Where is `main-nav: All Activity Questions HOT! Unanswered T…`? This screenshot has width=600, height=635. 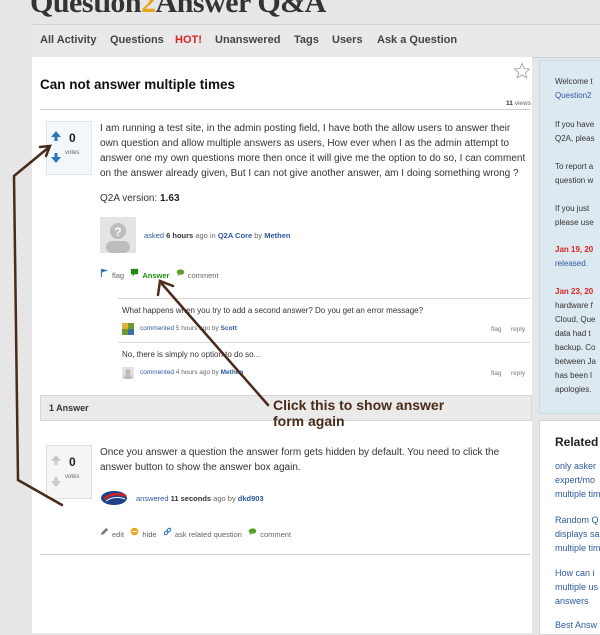 main-nav: All Activity Questions HOT! Unanswered T… is located at coordinates (316, 41).